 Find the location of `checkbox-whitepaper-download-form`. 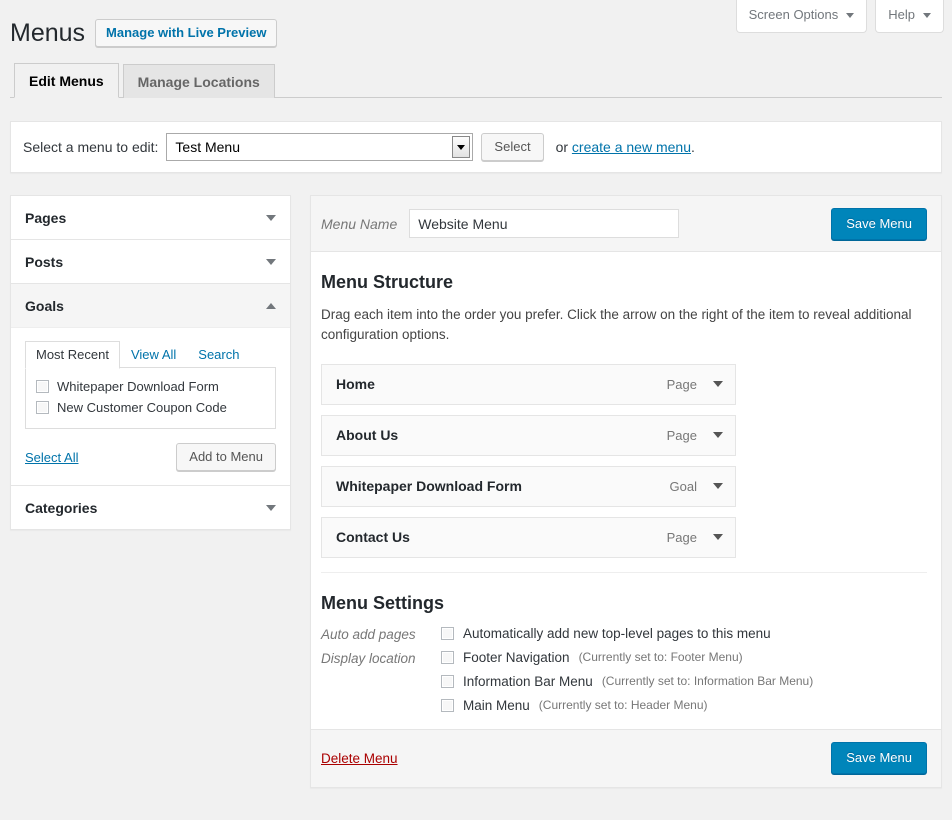

checkbox-whitepaper-download-form is located at coordinates (42, 386).